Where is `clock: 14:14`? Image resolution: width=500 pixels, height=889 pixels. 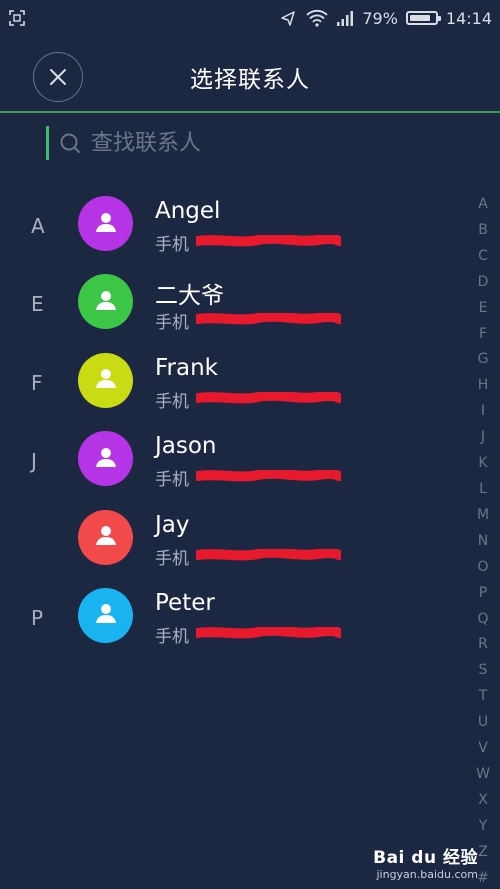 clock: 14:14 is located at coordinates (468, 18).